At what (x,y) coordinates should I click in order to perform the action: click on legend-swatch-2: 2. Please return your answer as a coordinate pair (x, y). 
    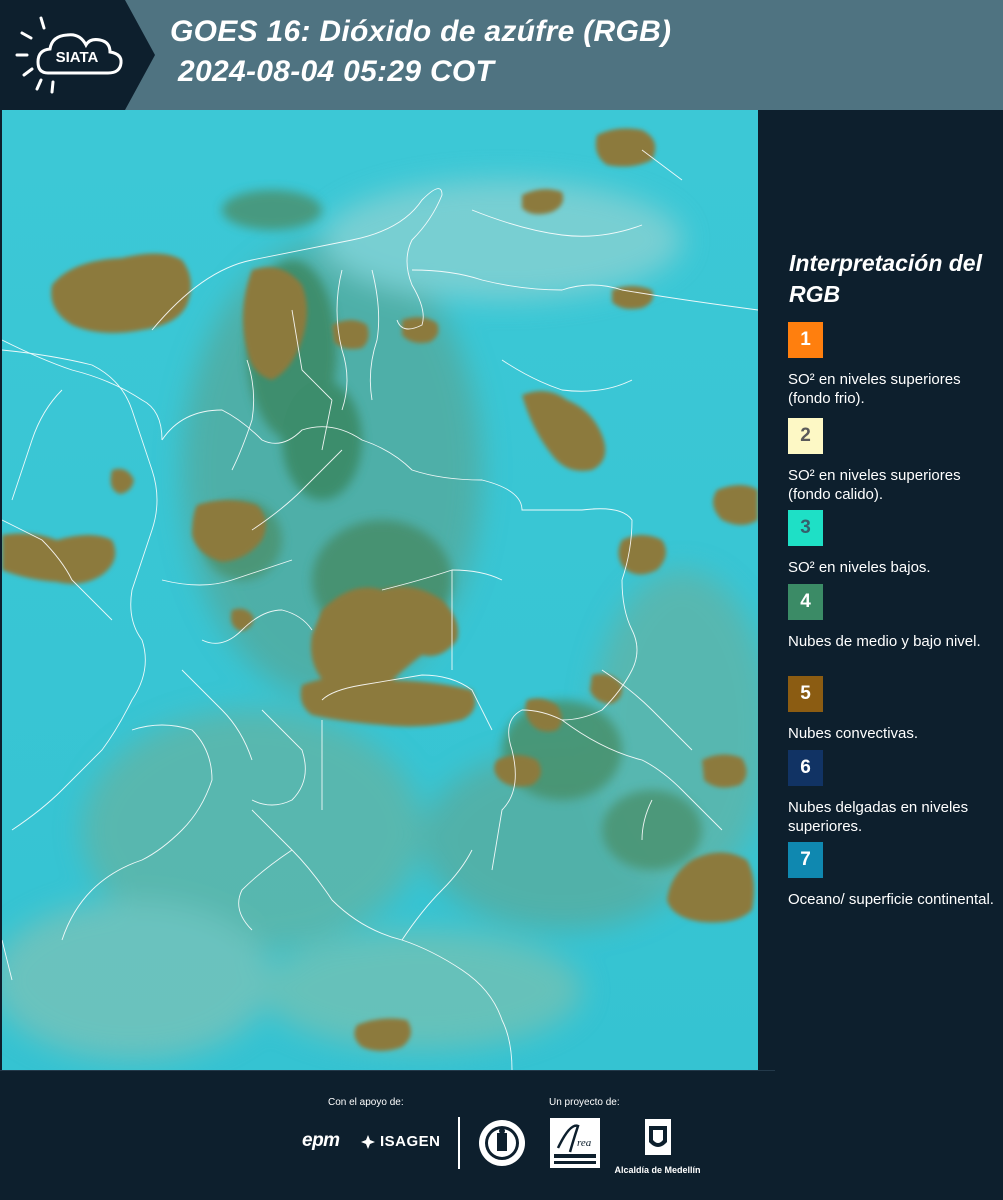
    Looking at the image, I should click on (805, 436).